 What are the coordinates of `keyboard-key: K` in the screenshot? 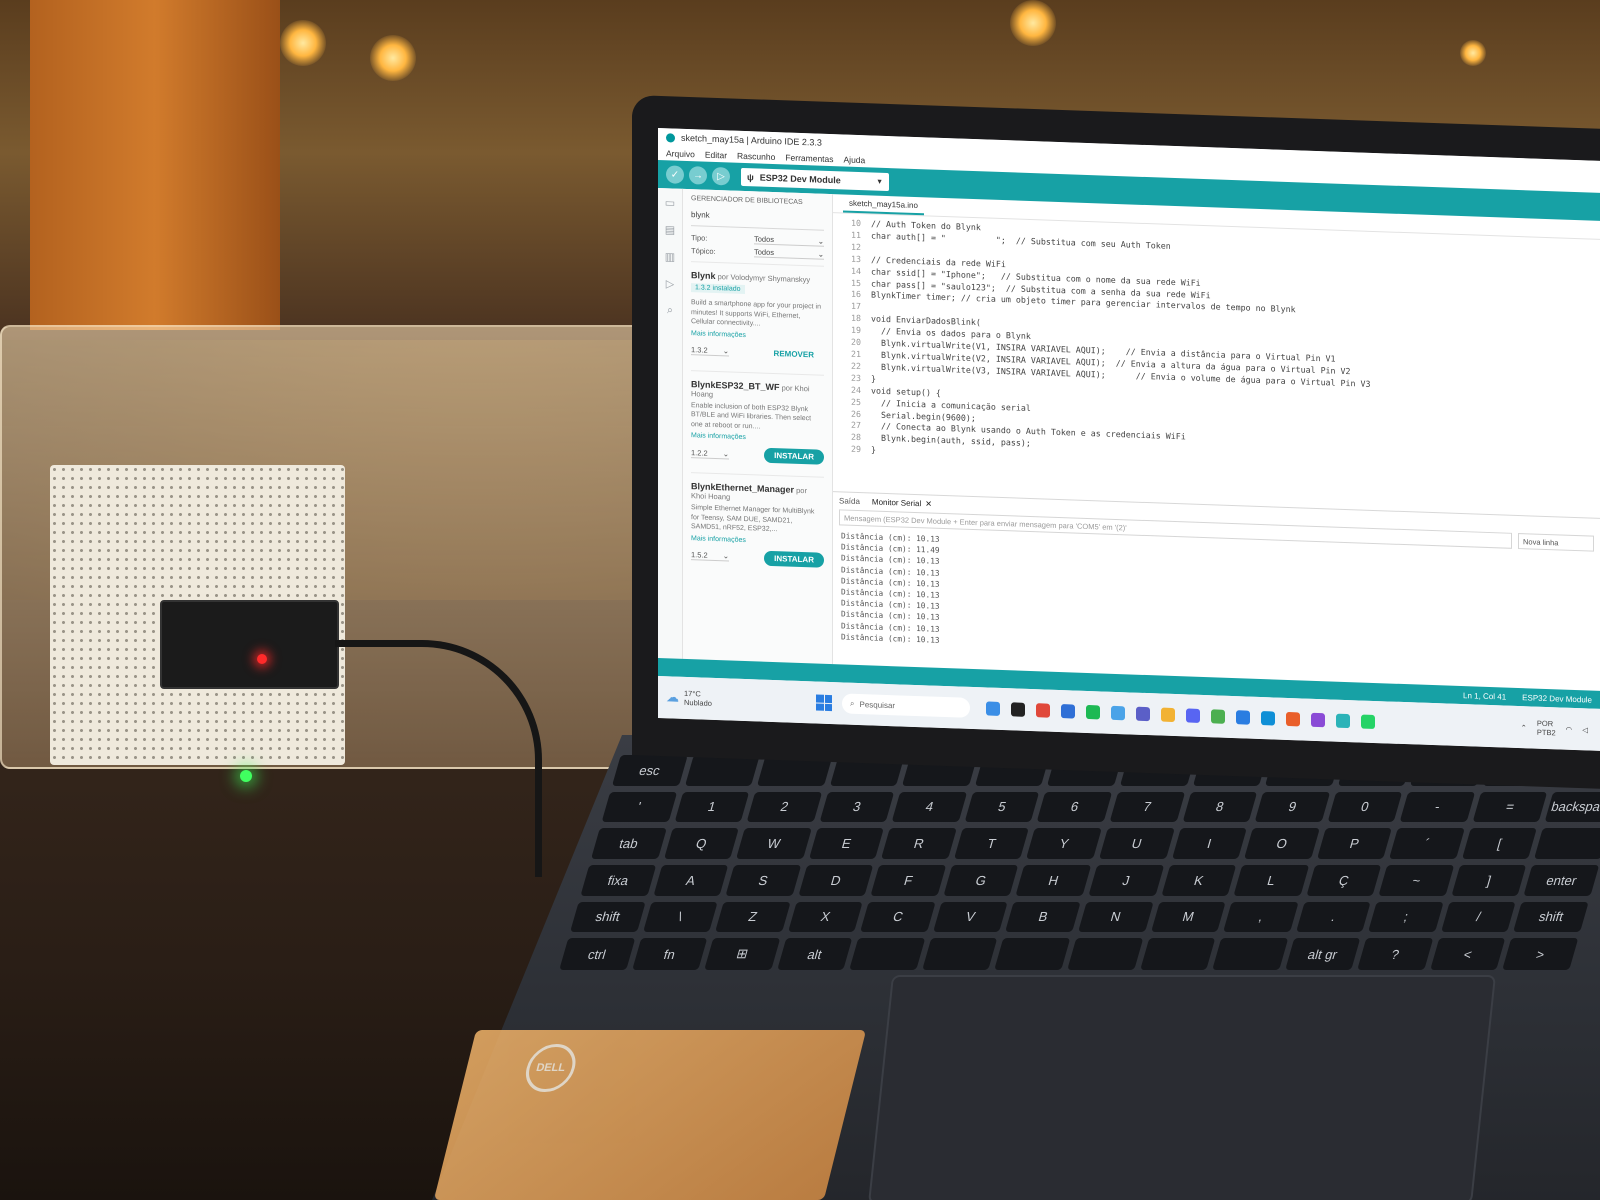 It's located at (1199, 880).